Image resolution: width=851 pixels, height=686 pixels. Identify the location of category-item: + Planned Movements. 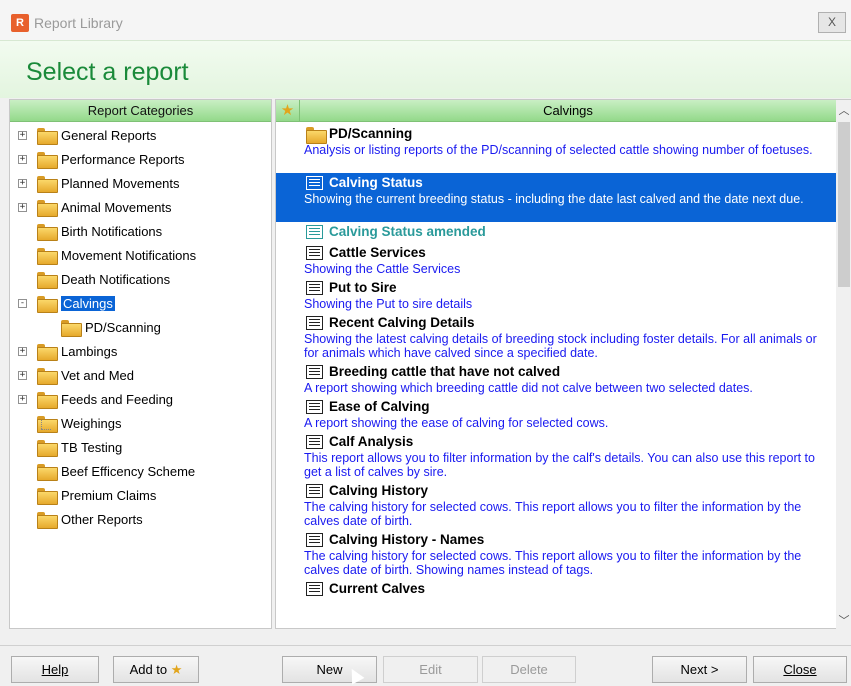
(140, 184).